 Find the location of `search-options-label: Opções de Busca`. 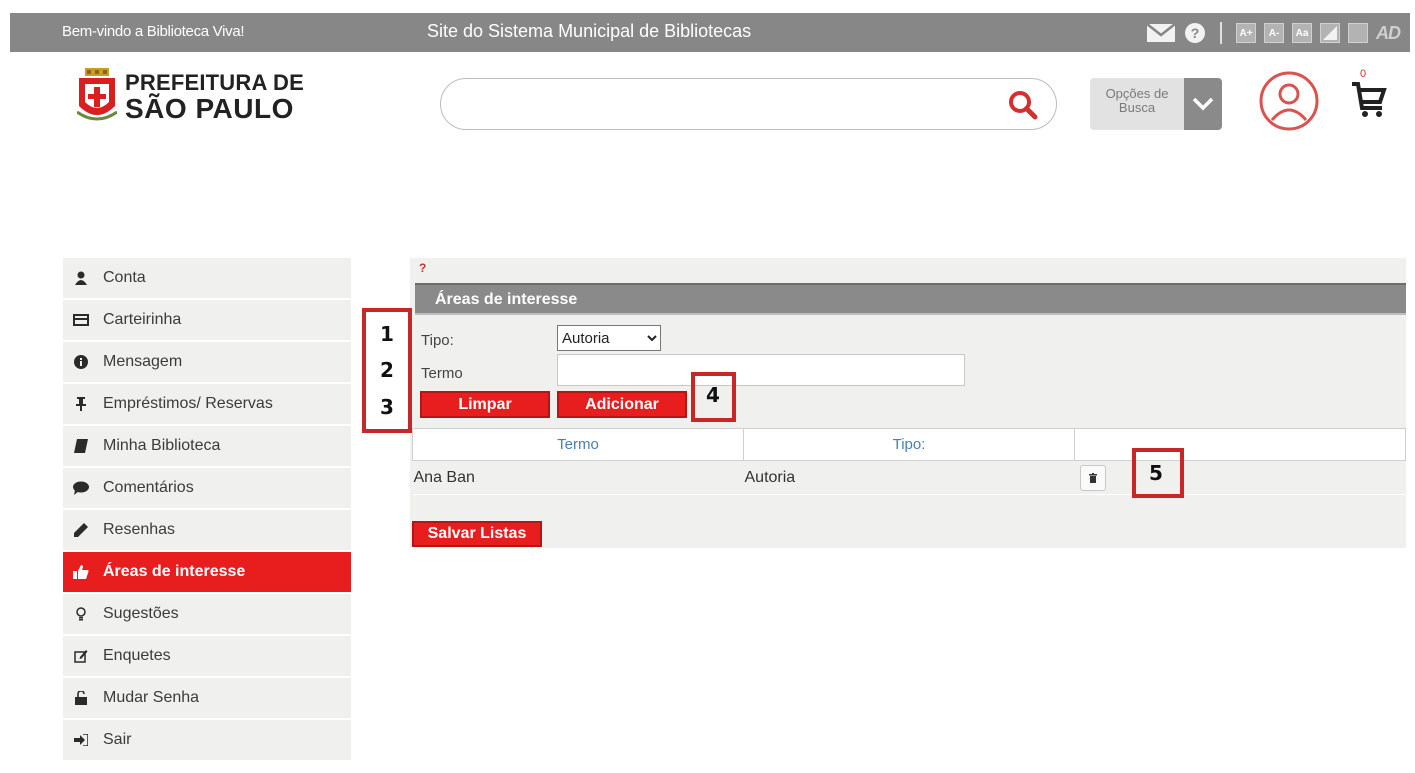

search-options-label: Opções de Busca is located at coordinates (1137, 104).